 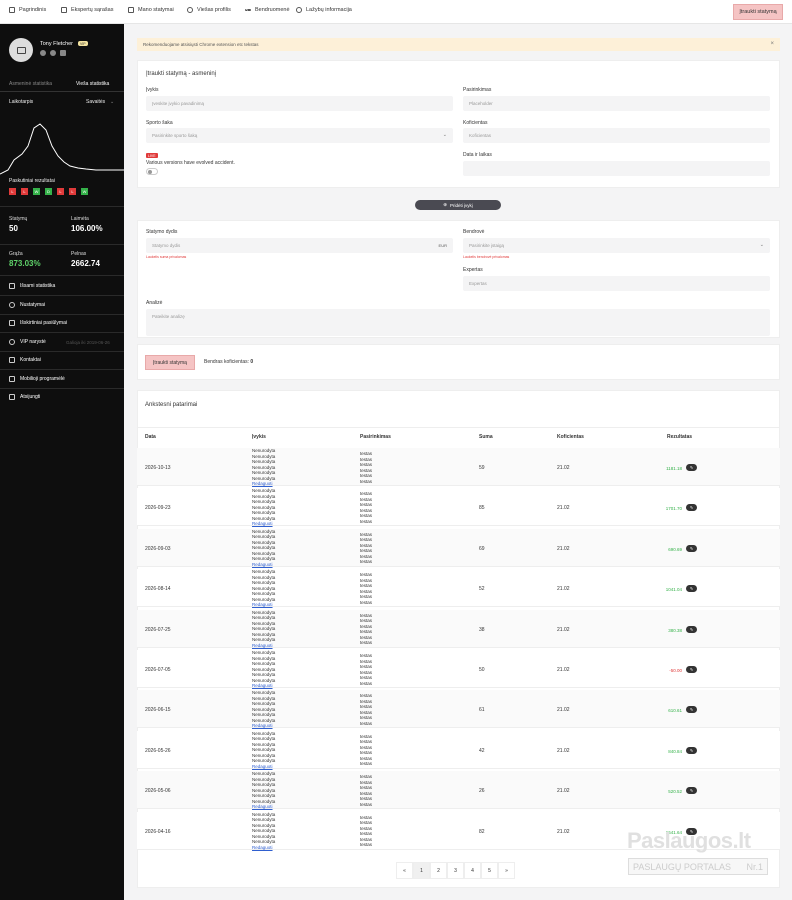 I want to click on user-name: Tony Fletcher, so click(x=57, y=44).